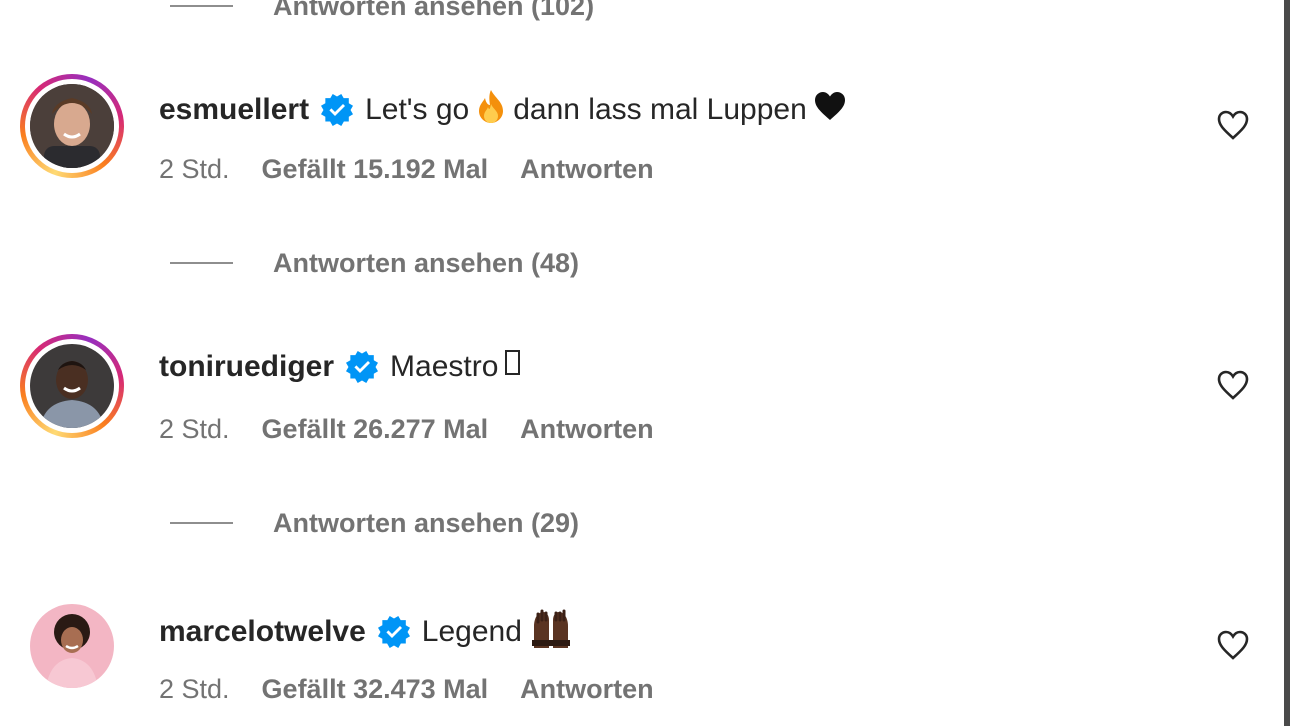  Describe the element at coordinates (375, 689) in the screenshot. I see `comment-likes: Gefällt 32.473 Mal` at that location.